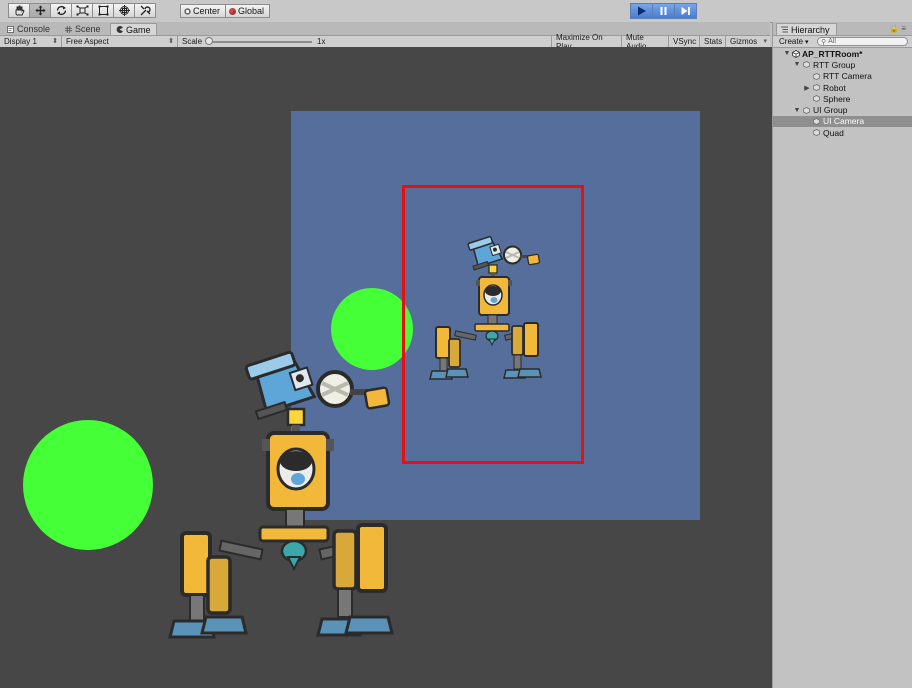 Image resolution: width=912 pixels, height=688 pixels. I want to click on gizmos-label: Gizmos, so click(744, 41).